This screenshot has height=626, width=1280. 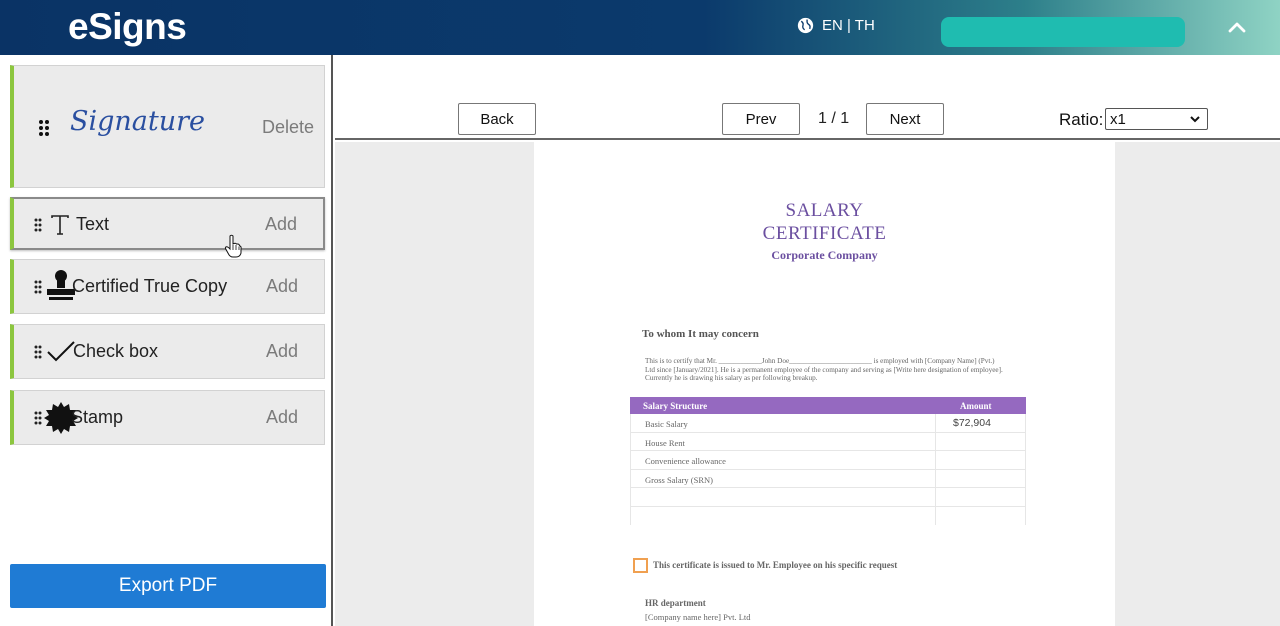 What do you see at coordinates (666, 424) in the screenshot?
I see `table-cell: Basic Salary` at bounding box center [666, 424].